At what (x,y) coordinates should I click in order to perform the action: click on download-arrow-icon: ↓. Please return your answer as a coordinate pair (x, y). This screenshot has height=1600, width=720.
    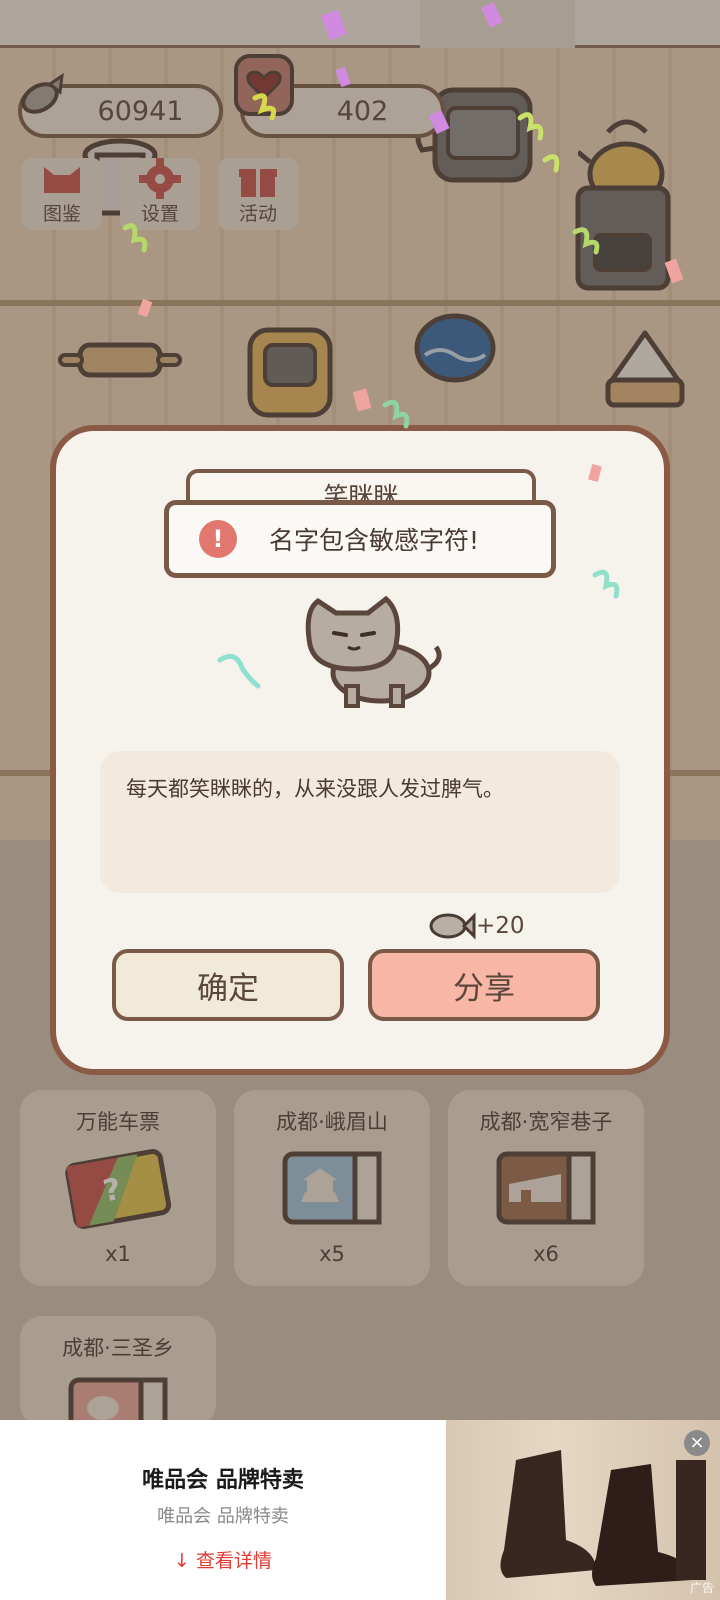
    Looking at the image, I should click on (185, 1561).